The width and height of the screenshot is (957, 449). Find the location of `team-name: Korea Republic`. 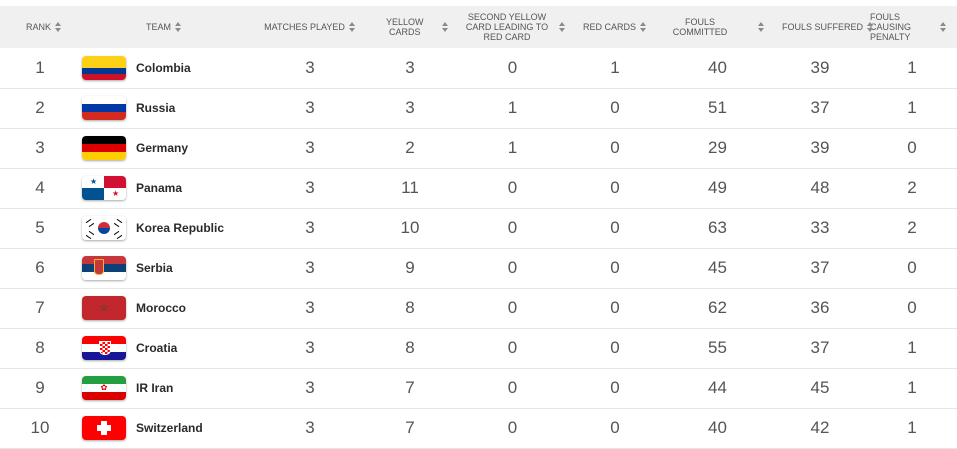

team-name: Korea Republic is located at coordinates (180, 228).